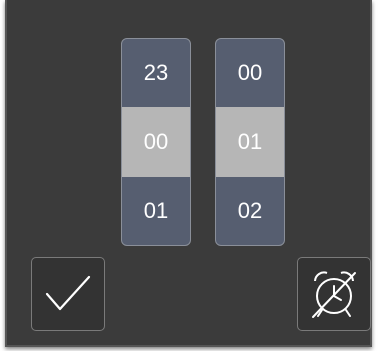 The image size is (380, 351). What do you see at coordinates (156, 73) in the screenshot?
I see `hour-prev: 23` at bounding box center [156, 73].